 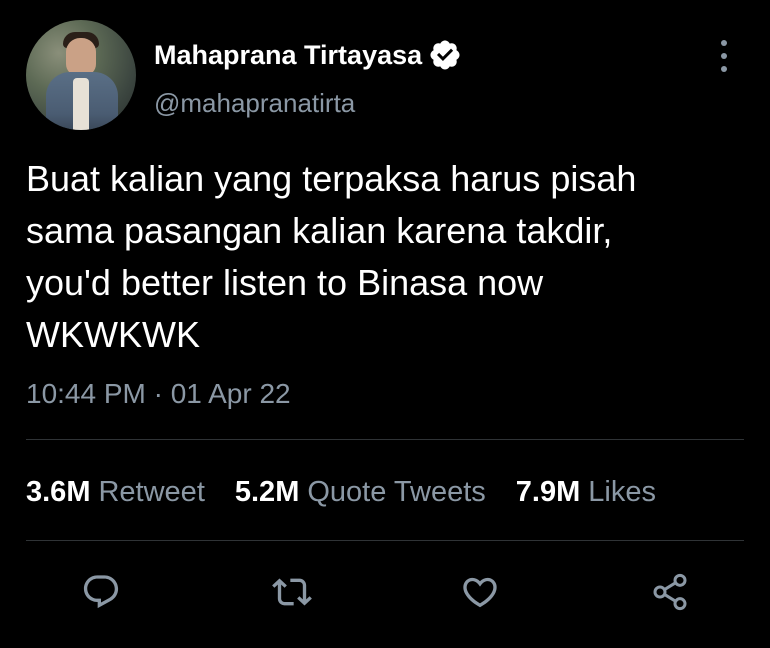 I want to click on share-icon, so click(x=670, y=592).